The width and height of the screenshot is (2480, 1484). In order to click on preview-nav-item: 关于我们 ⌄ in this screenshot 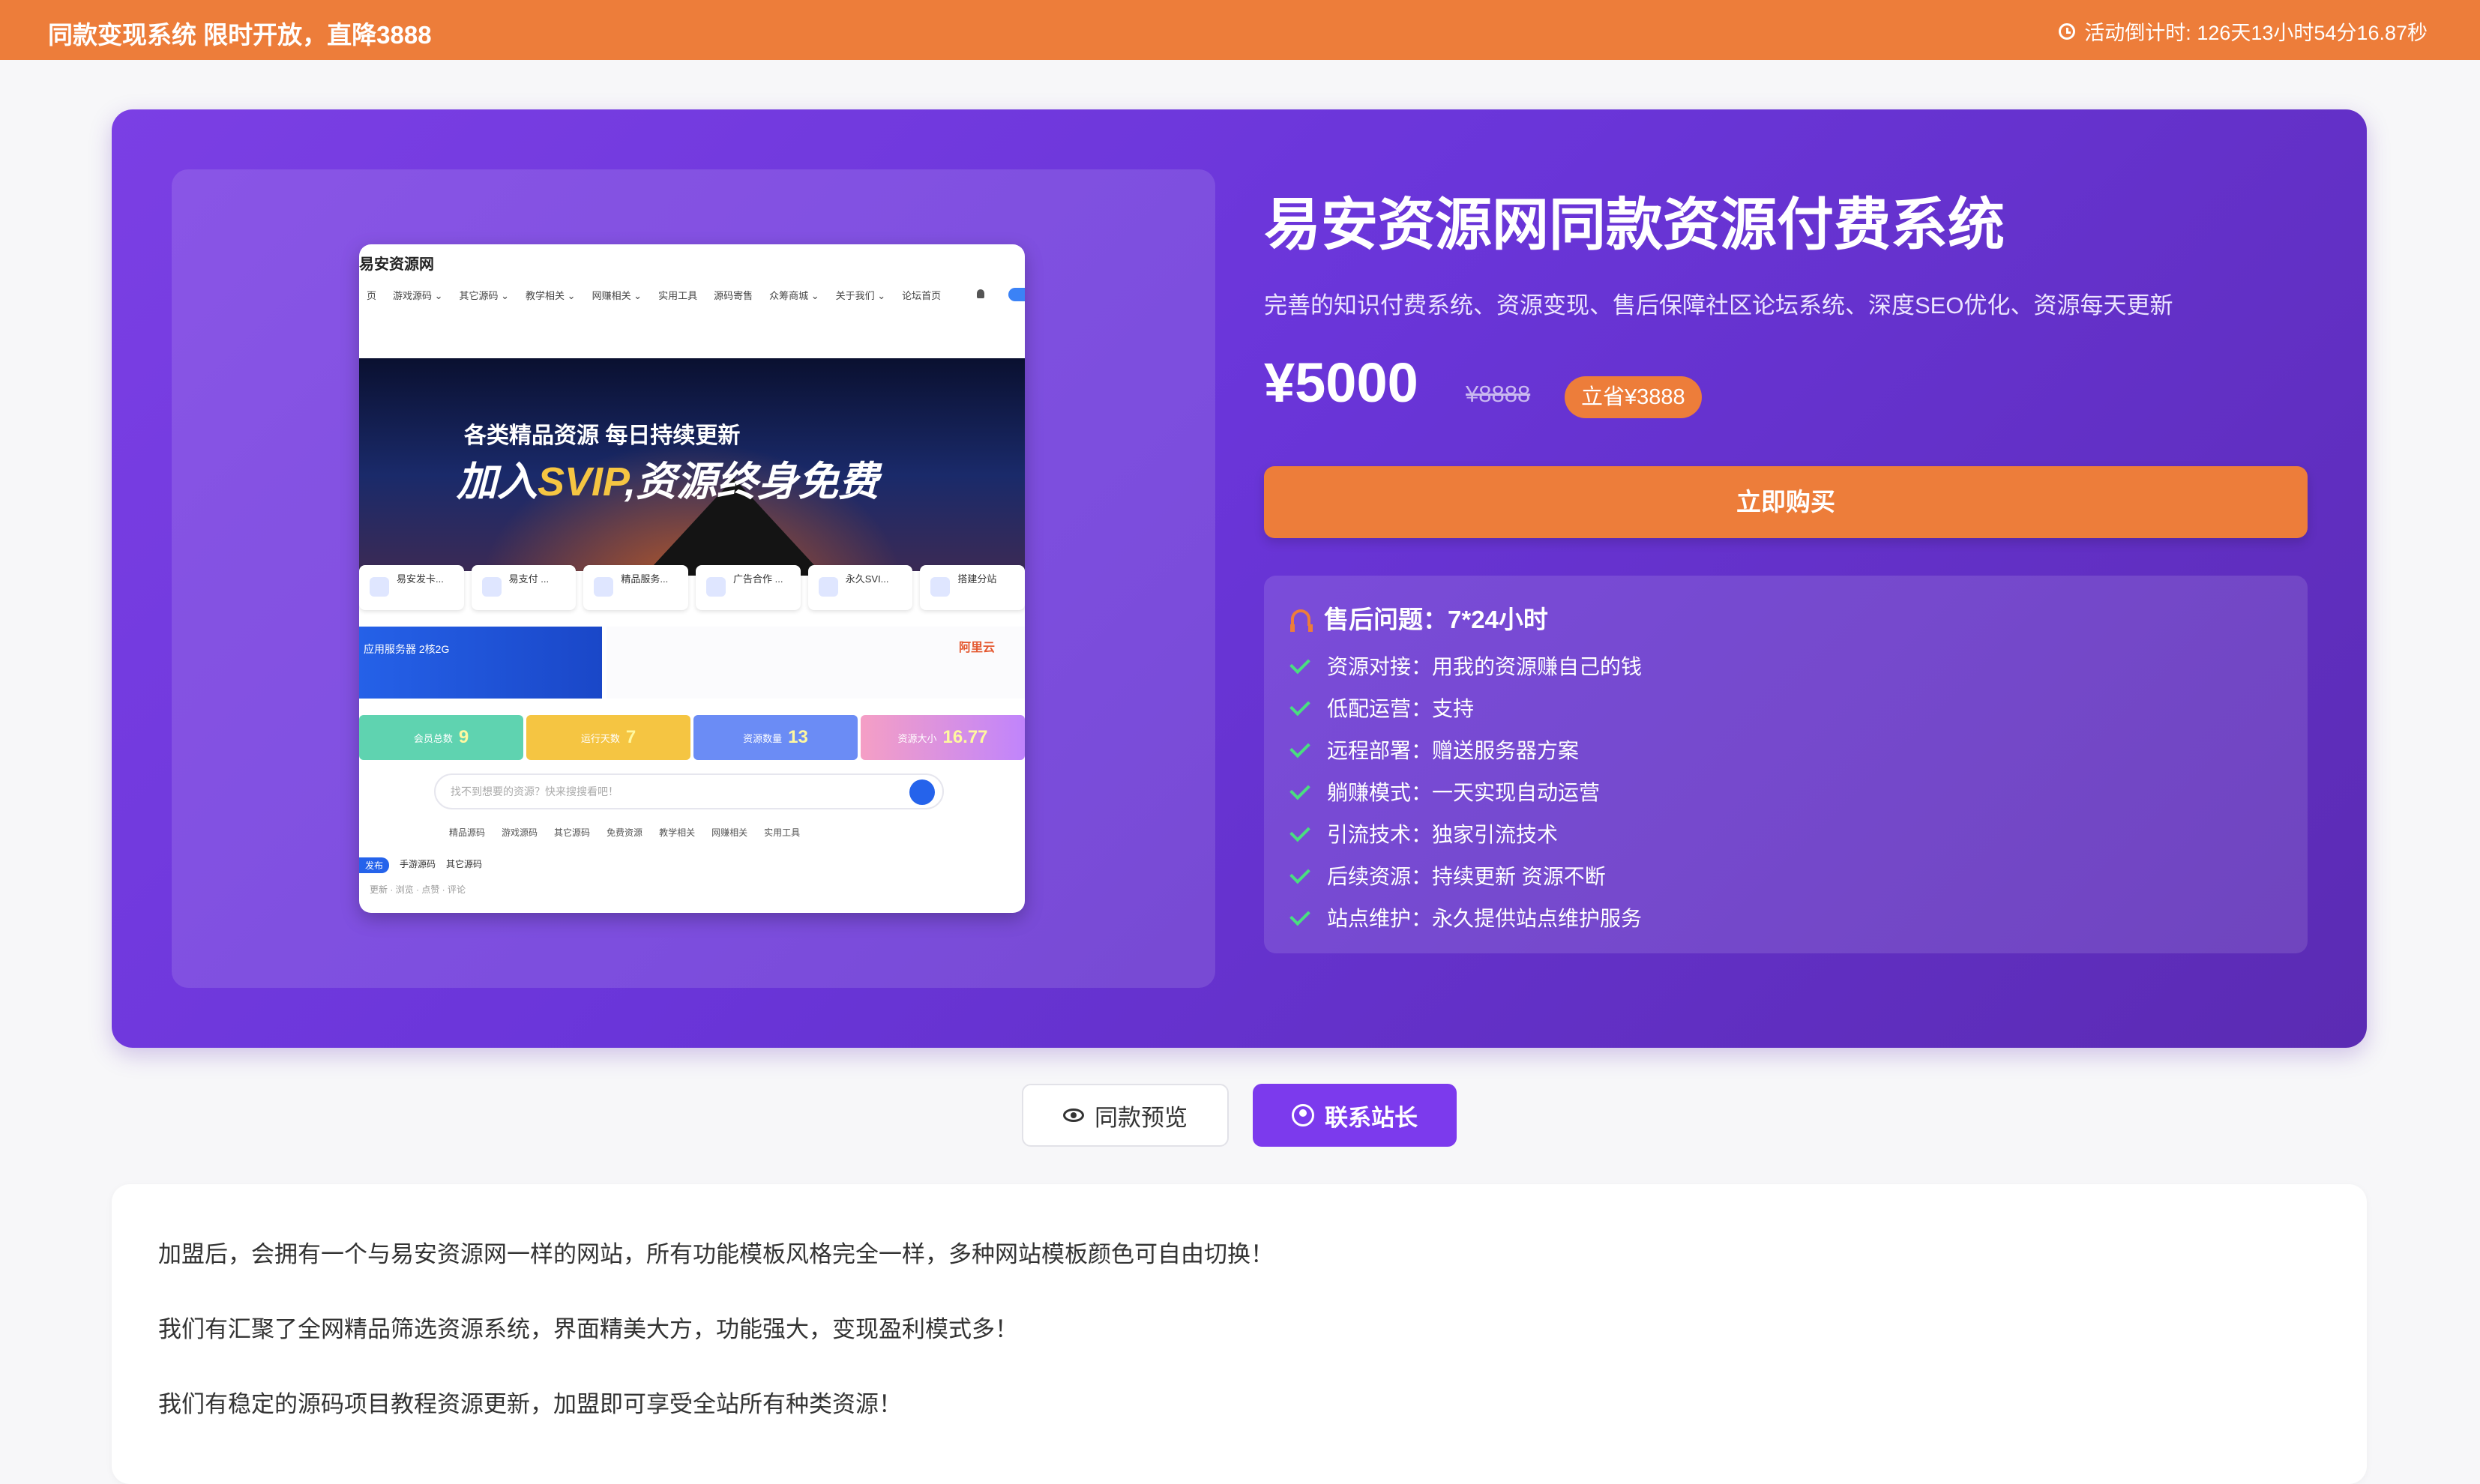, I will do `click(861, 295)`.